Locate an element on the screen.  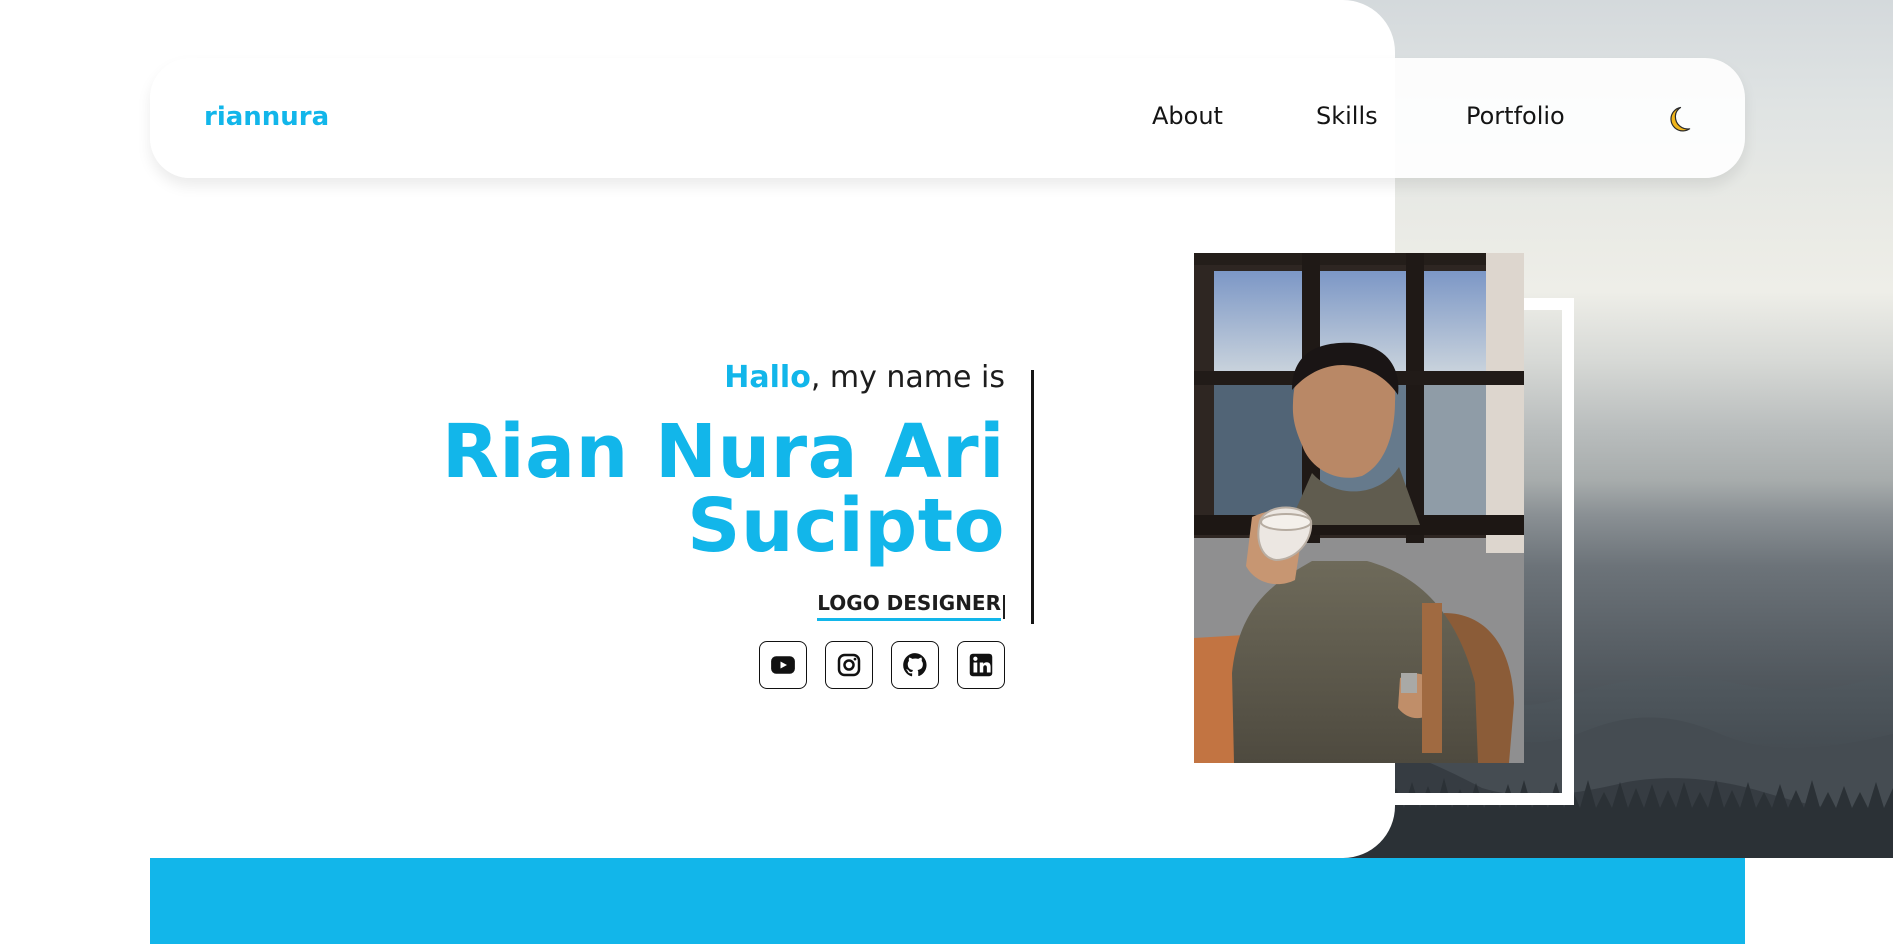
linkedin-icon is located at coordinates (981, 665).